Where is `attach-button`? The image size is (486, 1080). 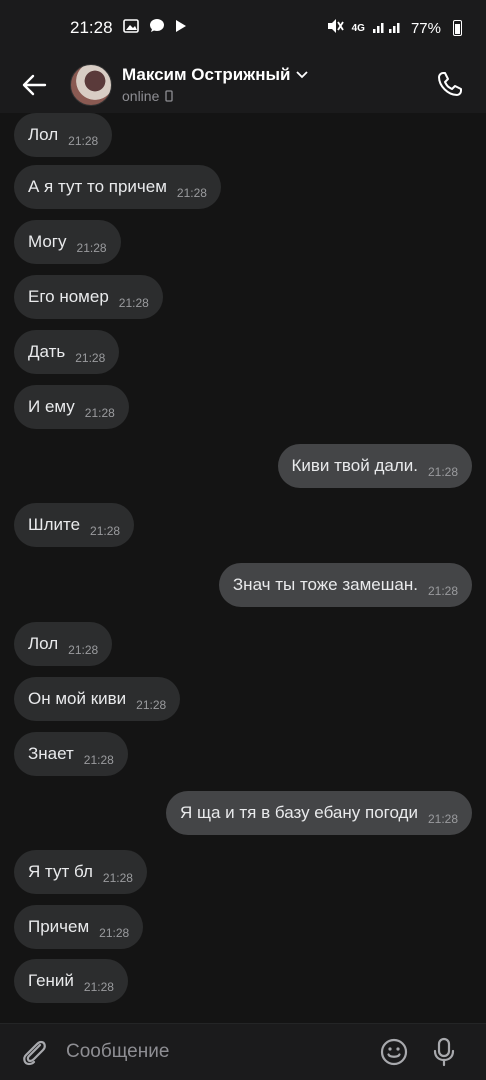
attach-button is located at coordinates (34, 1052).